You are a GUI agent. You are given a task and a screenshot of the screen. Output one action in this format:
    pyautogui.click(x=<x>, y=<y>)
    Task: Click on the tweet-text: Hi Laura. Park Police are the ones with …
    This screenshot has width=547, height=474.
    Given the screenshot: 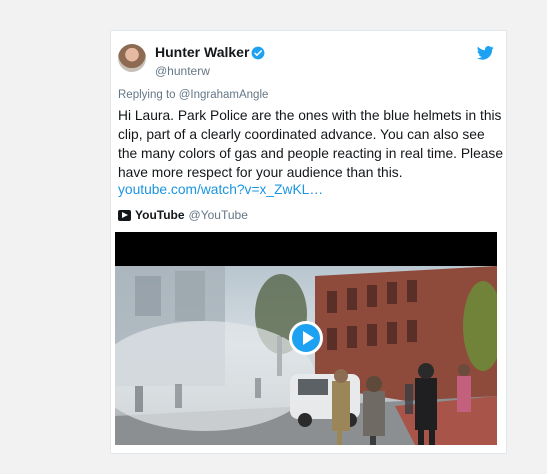 What is the action you would take?
    pyautogui.click(x=310, y=144)
    